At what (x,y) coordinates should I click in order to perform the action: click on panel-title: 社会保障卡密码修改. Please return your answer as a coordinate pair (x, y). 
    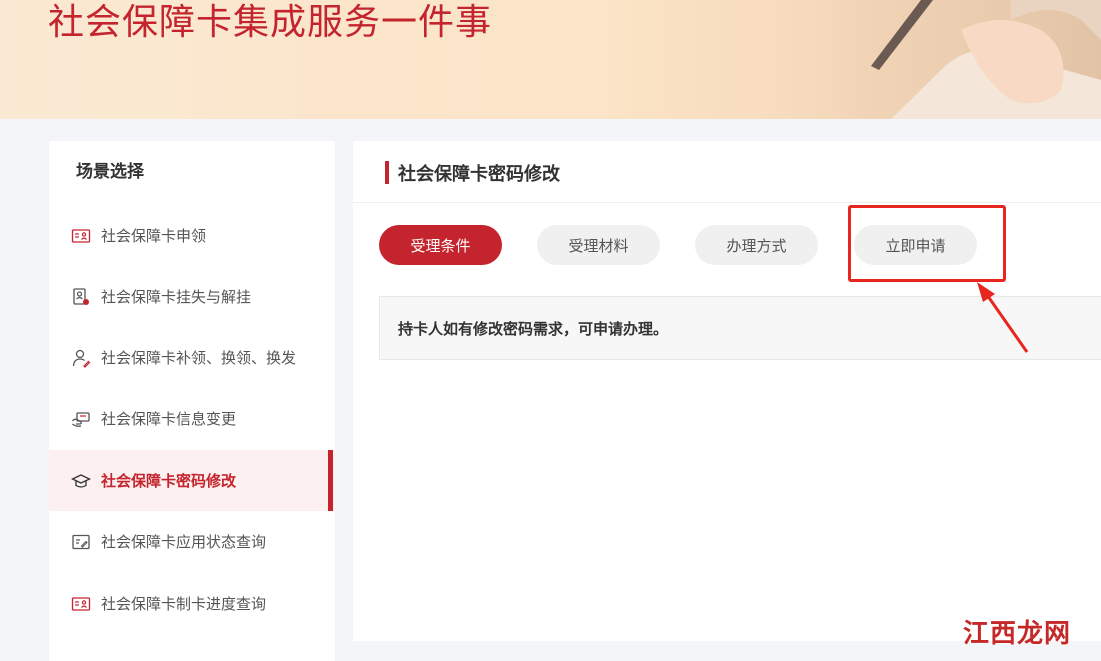
    Looking at the image, I should click on (479, 174).